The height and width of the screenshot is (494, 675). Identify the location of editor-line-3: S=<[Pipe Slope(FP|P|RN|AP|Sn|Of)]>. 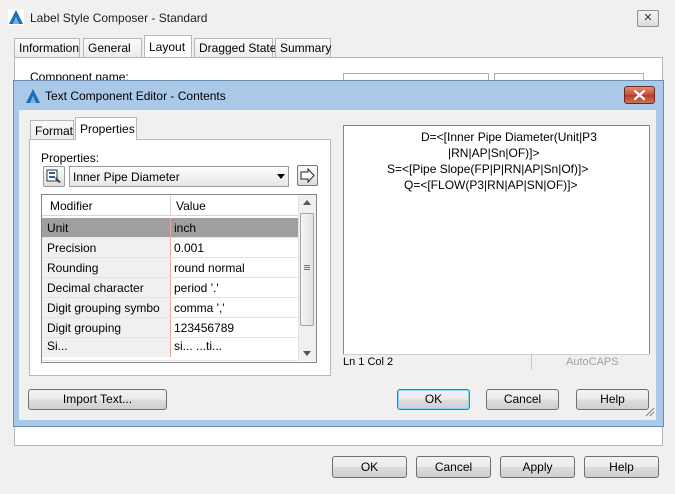
(488, 169).